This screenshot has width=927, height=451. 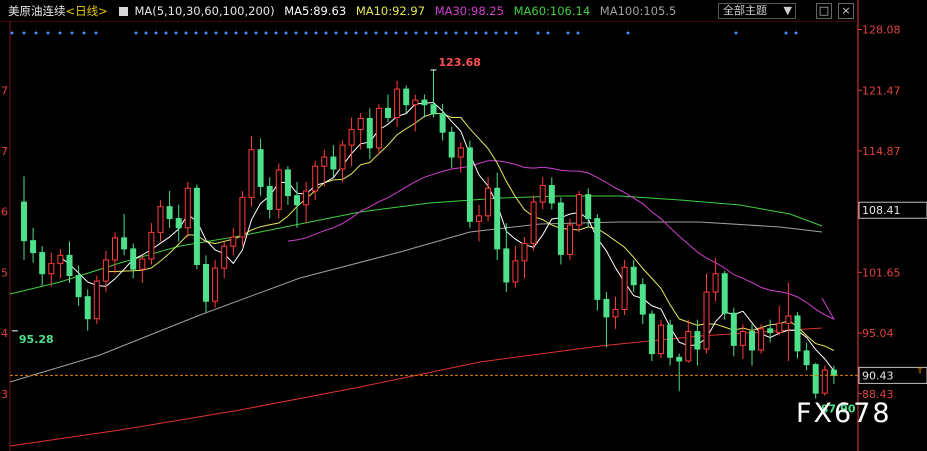 I want to click on minimize-button: □, so click(x=824, y=11).